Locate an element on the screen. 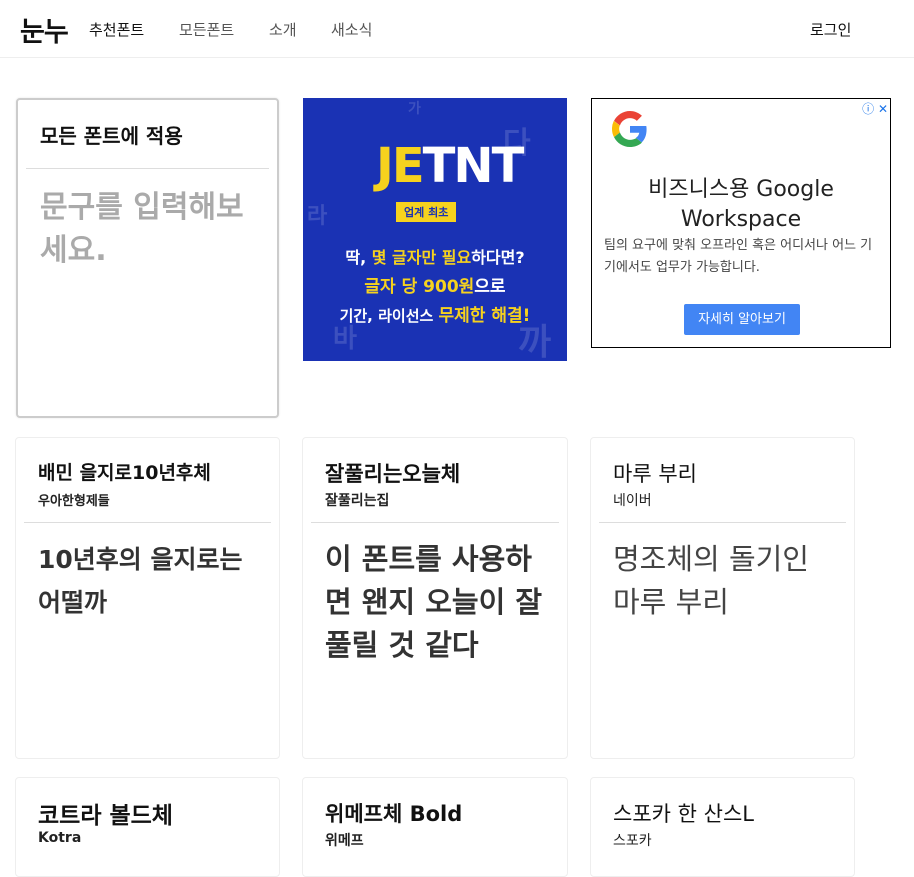 Image resolution: width=914 pixels, height=877 pixels. font-sample: 명조체의 돌기인 마루 부리 is located at coordinates (711, 580).